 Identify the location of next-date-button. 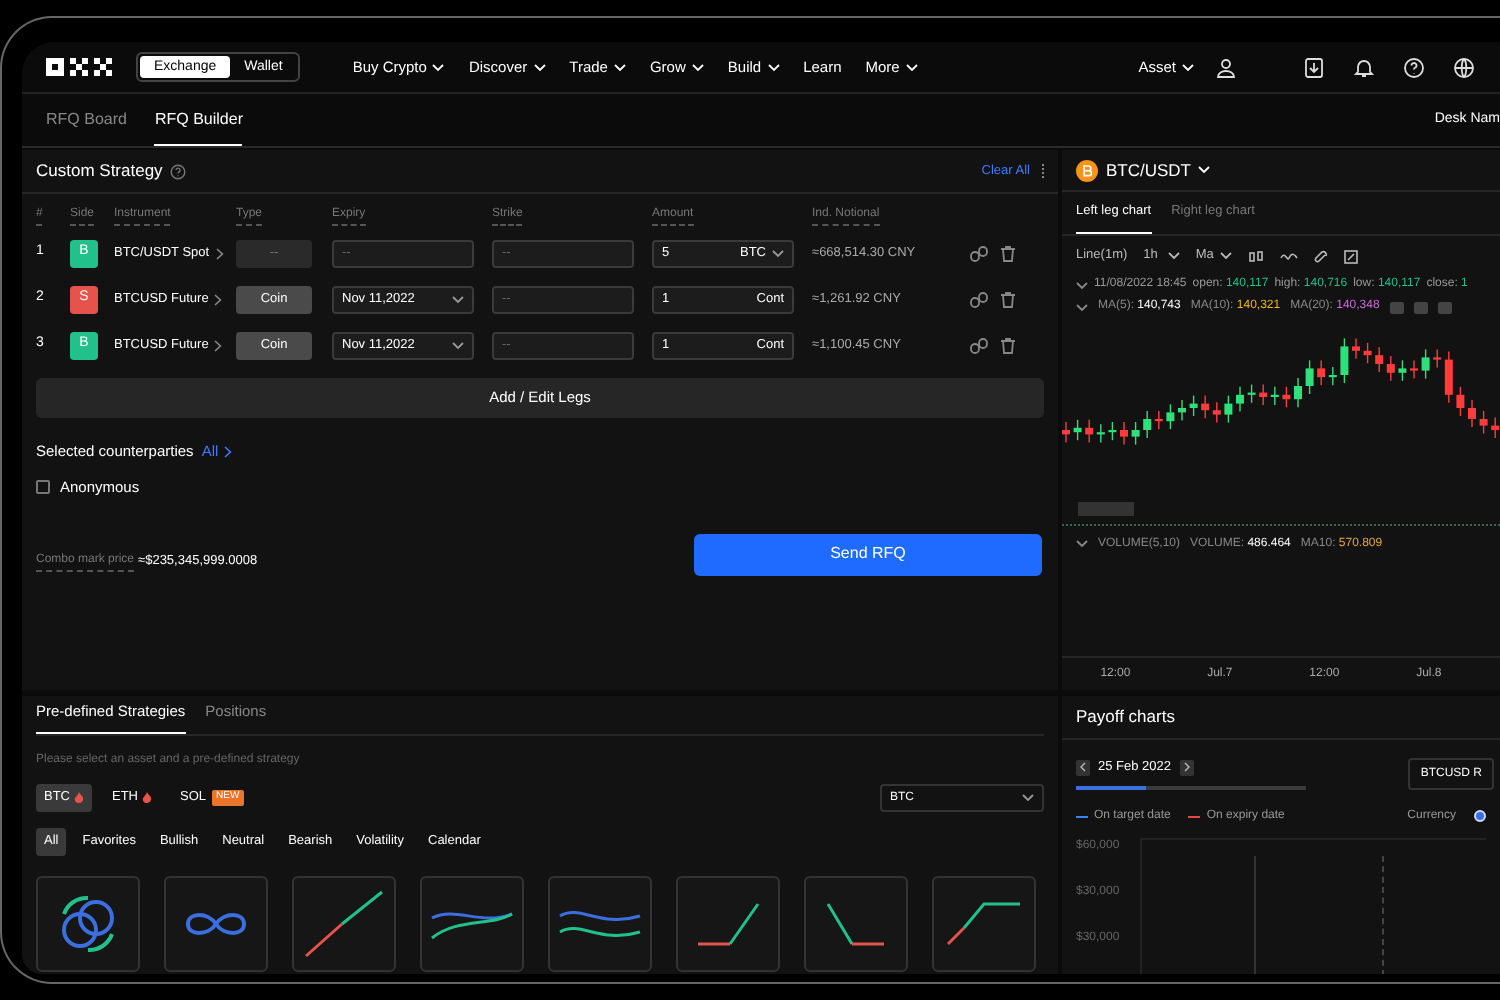
(1186, 767).